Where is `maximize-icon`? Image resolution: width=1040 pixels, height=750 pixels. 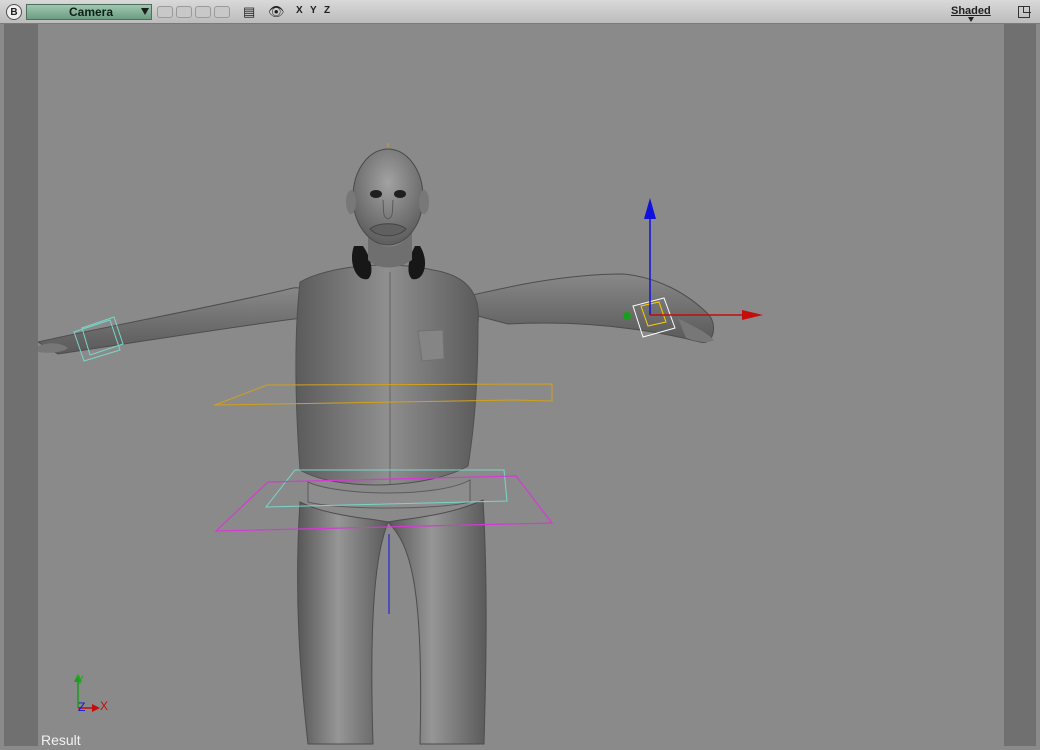
maximize-icon is located at coordinates (1024, 12).